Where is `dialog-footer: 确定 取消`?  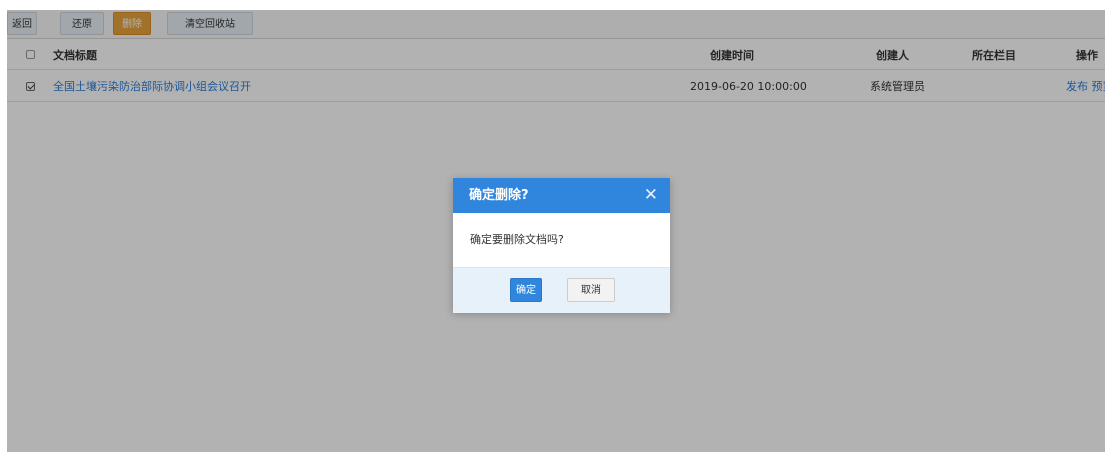 dialog-footer: 确定 取消 is located at coordinates (561, 290).